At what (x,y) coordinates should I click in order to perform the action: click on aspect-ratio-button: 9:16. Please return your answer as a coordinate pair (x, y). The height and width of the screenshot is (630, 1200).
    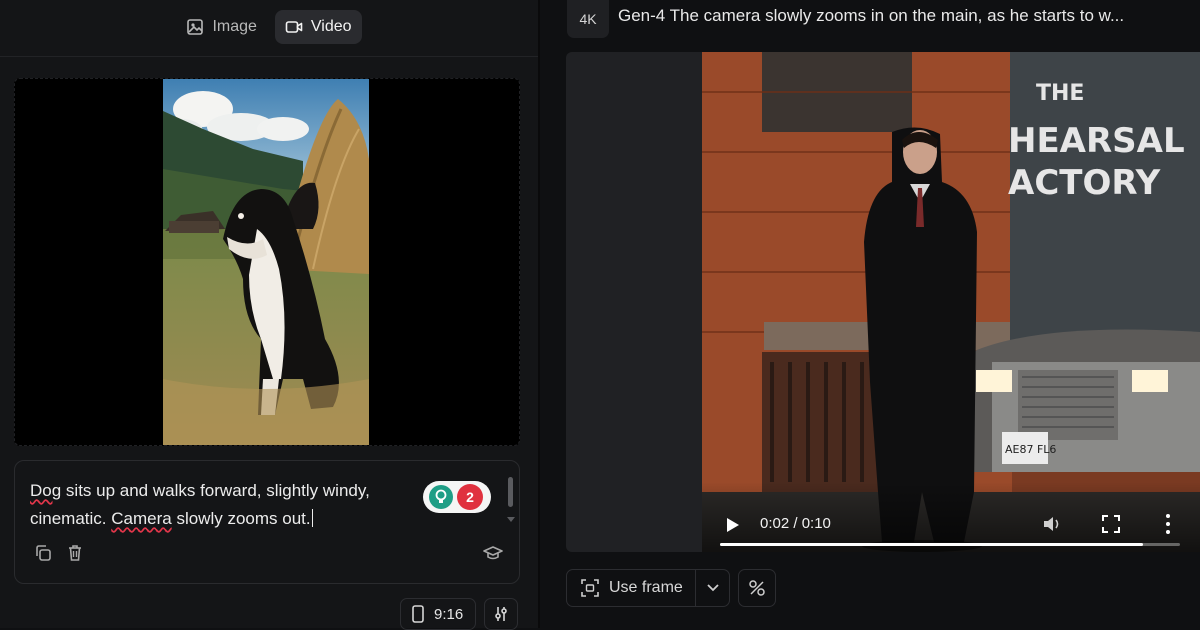
    Looking at the image, I should click on (438, 614).